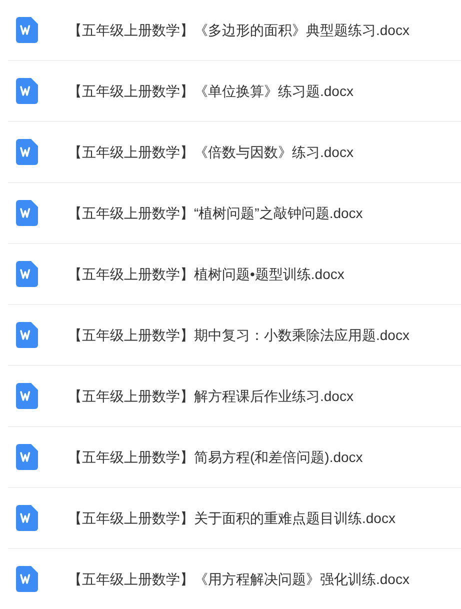  I want to click on file-name: 【五年级上册数学】期中复习：小数乘除法应用题.docx, so click(239, 335).